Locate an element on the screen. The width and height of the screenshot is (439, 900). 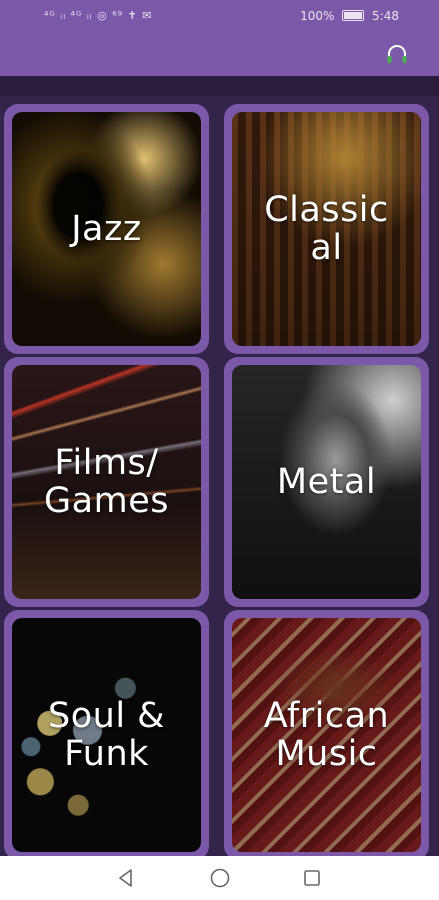
status-bar: ⁴ᴳ ᵢₗ ⁴ᴳ ᵢₗ ◎ ⁶⁹ ✝ ✉ 100% 5:48 is located at coordinates (219, 16).